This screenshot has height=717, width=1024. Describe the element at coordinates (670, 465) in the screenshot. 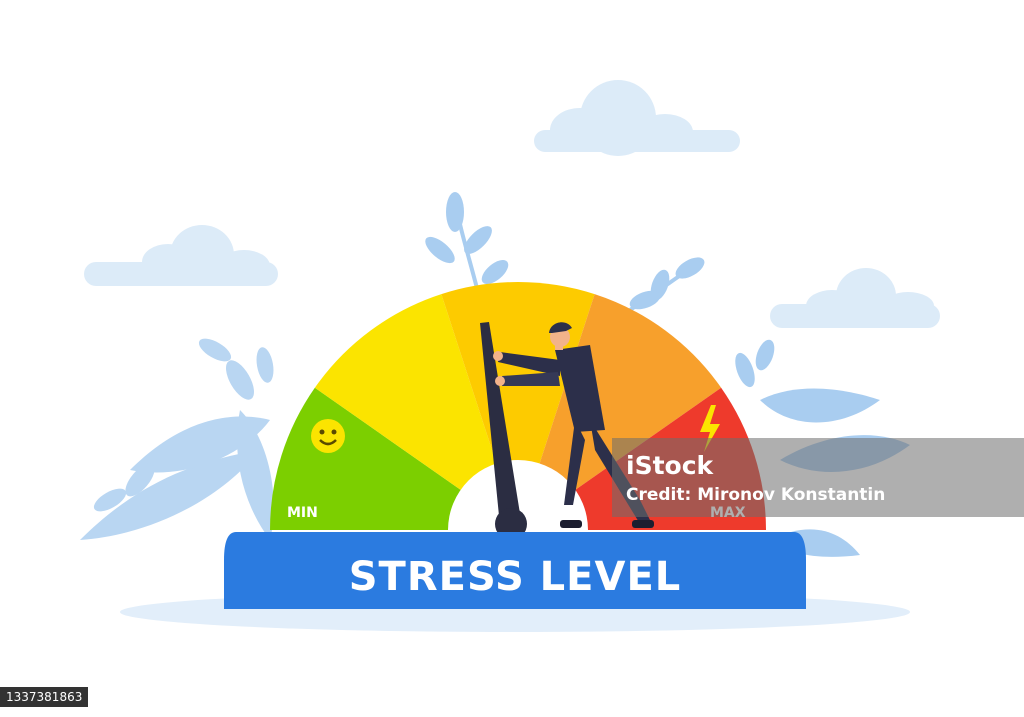

I see `watermark-brand: iStock` at that location.